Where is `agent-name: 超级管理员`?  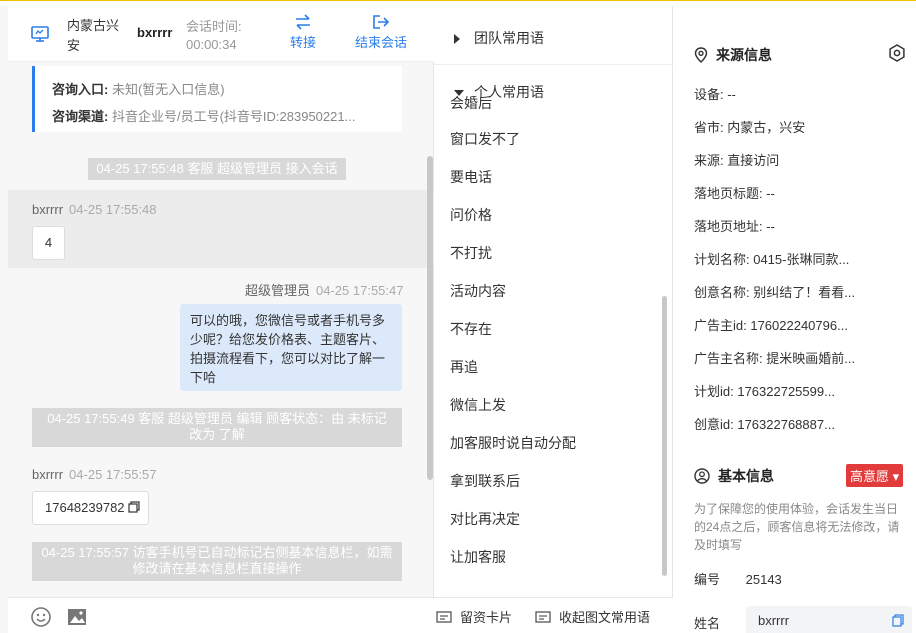
agent-name: 超级管理员 is located at coordinates (278, 290).